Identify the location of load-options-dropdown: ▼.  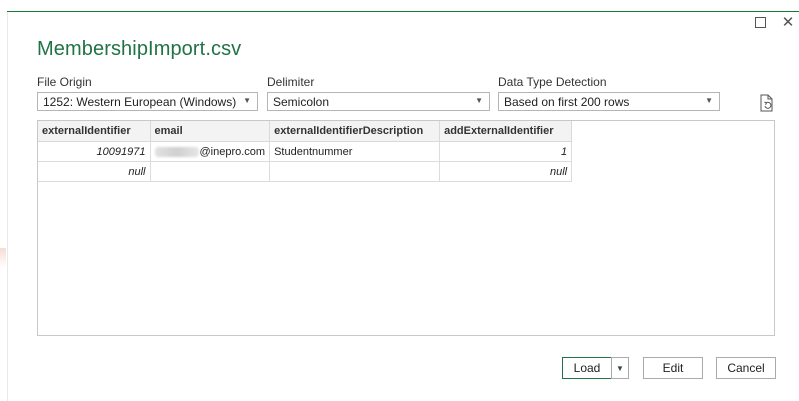
(620, 368).